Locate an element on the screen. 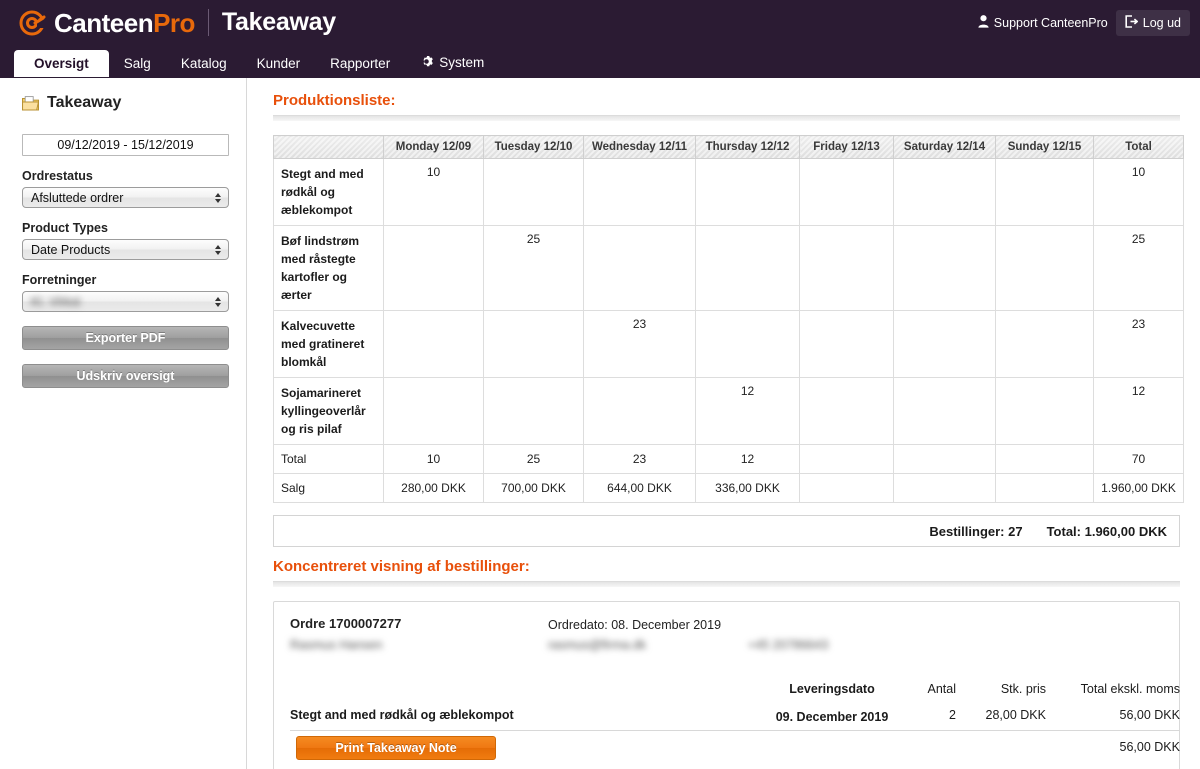 The width and height of the screenshot is (1200, 769). sidebar-title: Takeaway is located at coordinates (126, 103).